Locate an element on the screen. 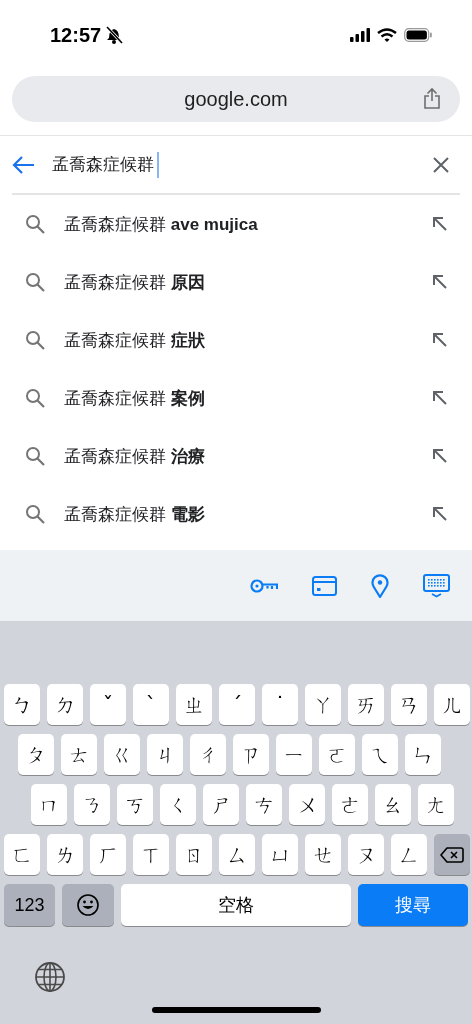 This screenshot has height=1024, width=472. clock-time: 12:57 is located at coordinates (76, 35).